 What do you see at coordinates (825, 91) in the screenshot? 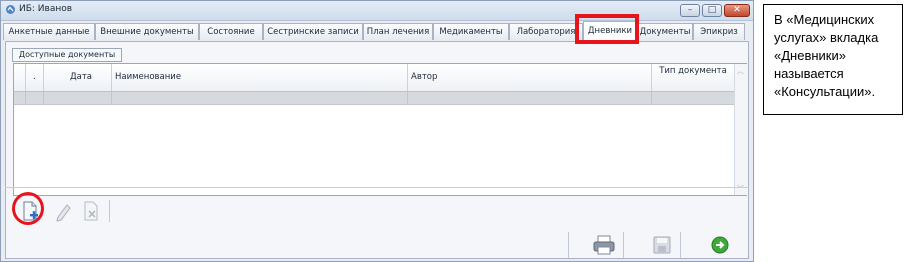
I see `note-line: «Консультации».` at bounding box center [825, 91].